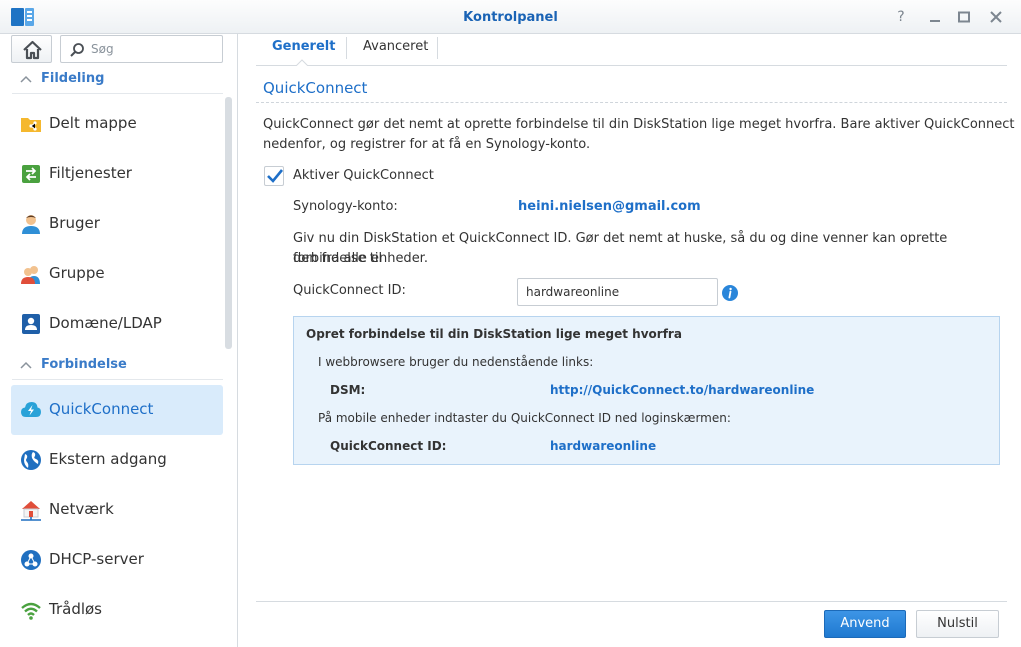  I want to click on section-forbindelse: Forbindelse, so click(117, 366).